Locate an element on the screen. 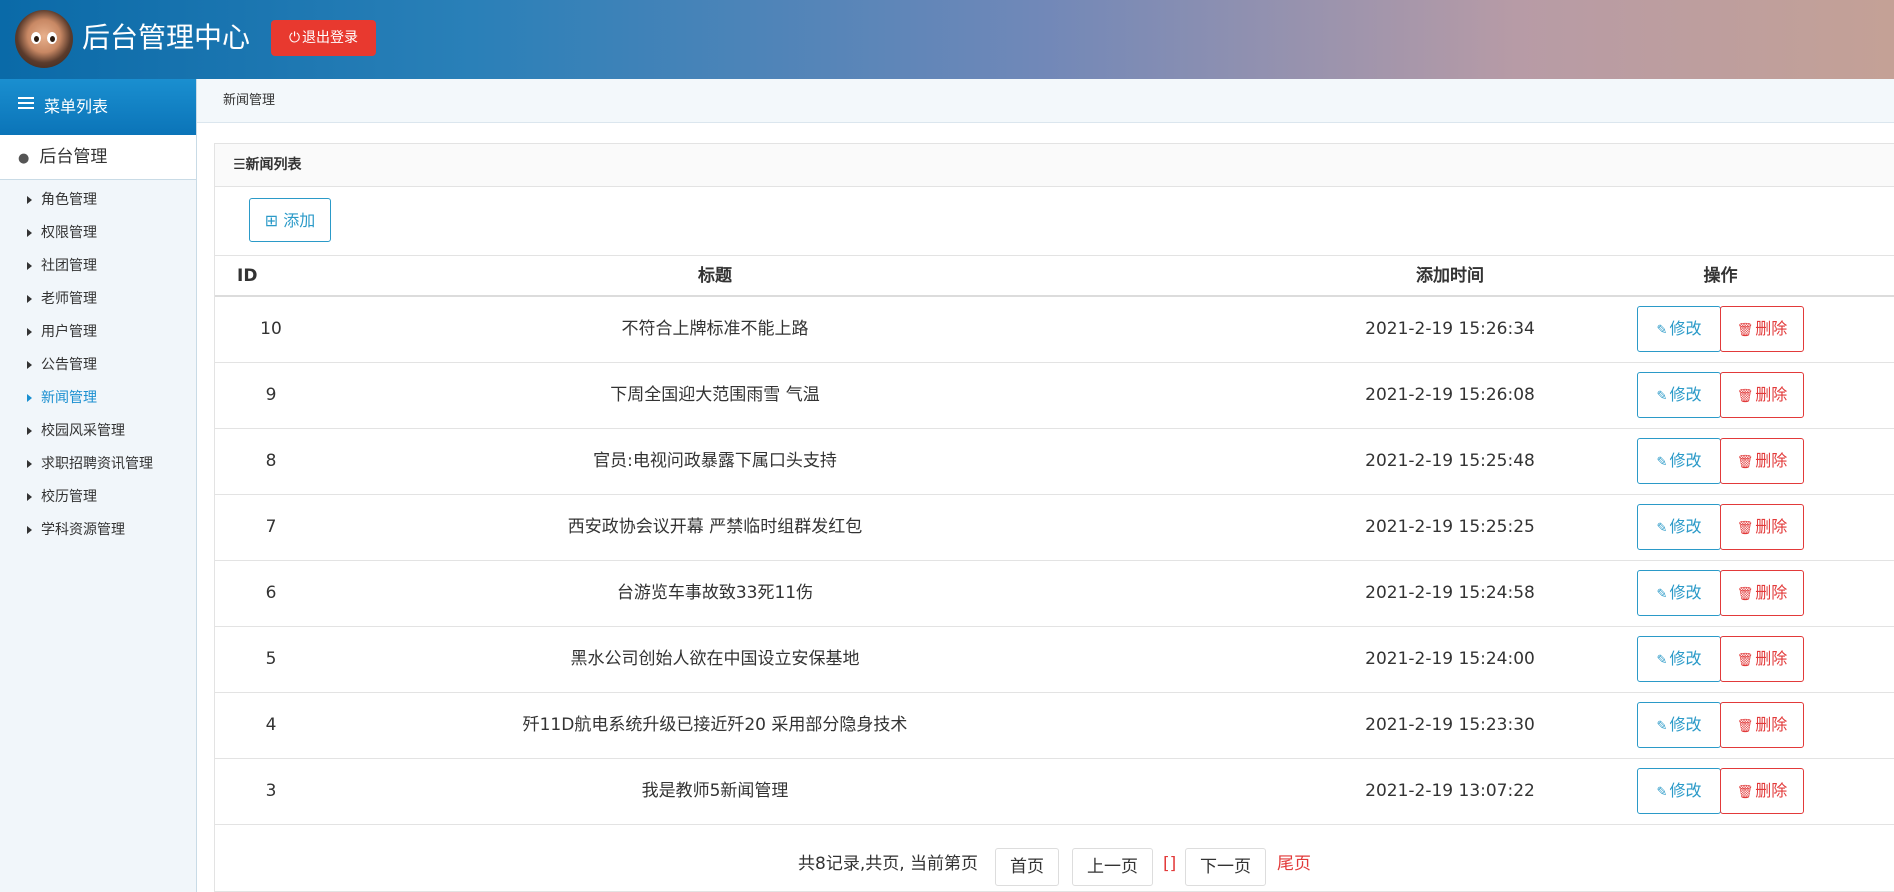  sidebar-item-label: 角色管理 is located at coordinates (69, 200).